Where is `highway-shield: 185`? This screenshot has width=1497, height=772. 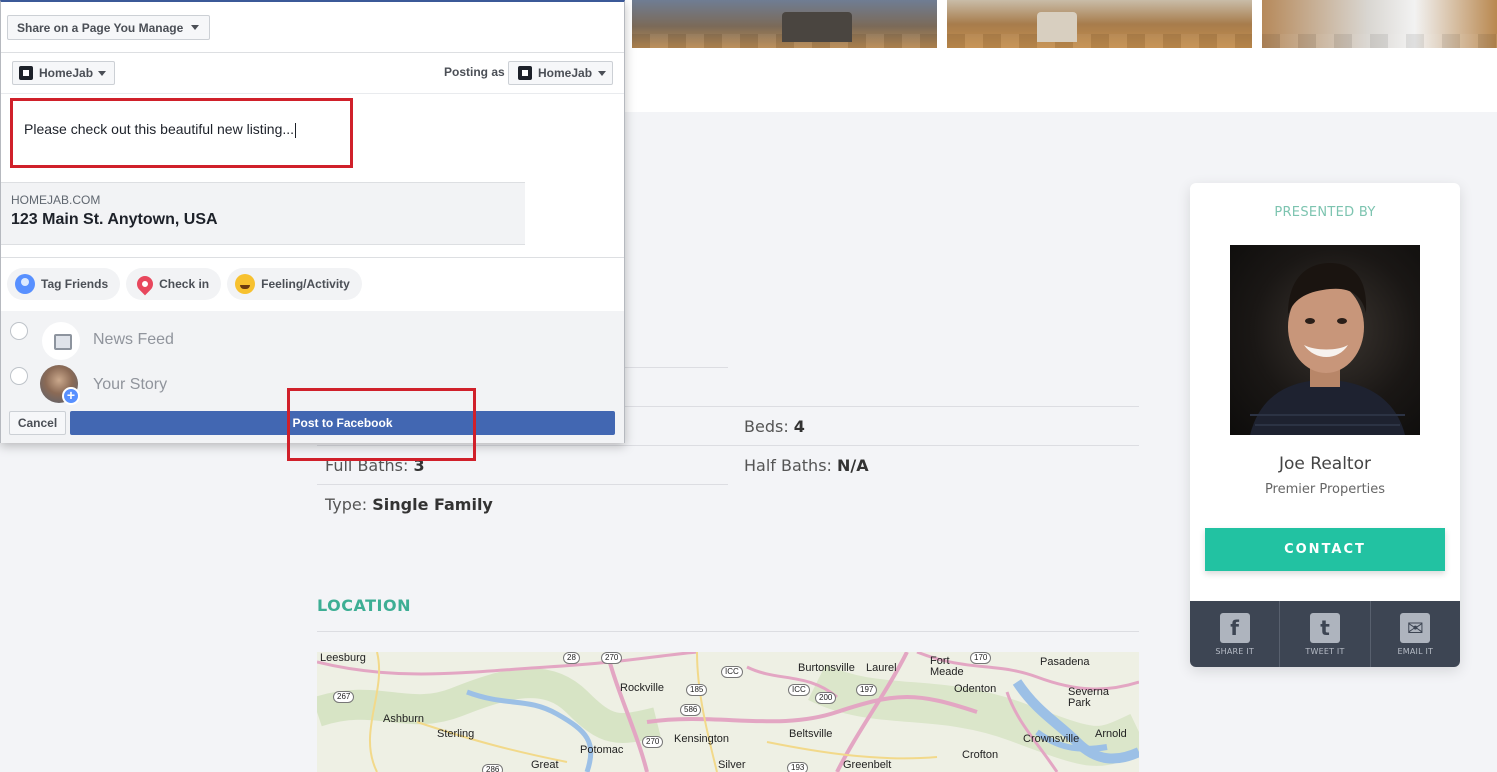 highway-shield: 185 is located at coordinates (697, 690).